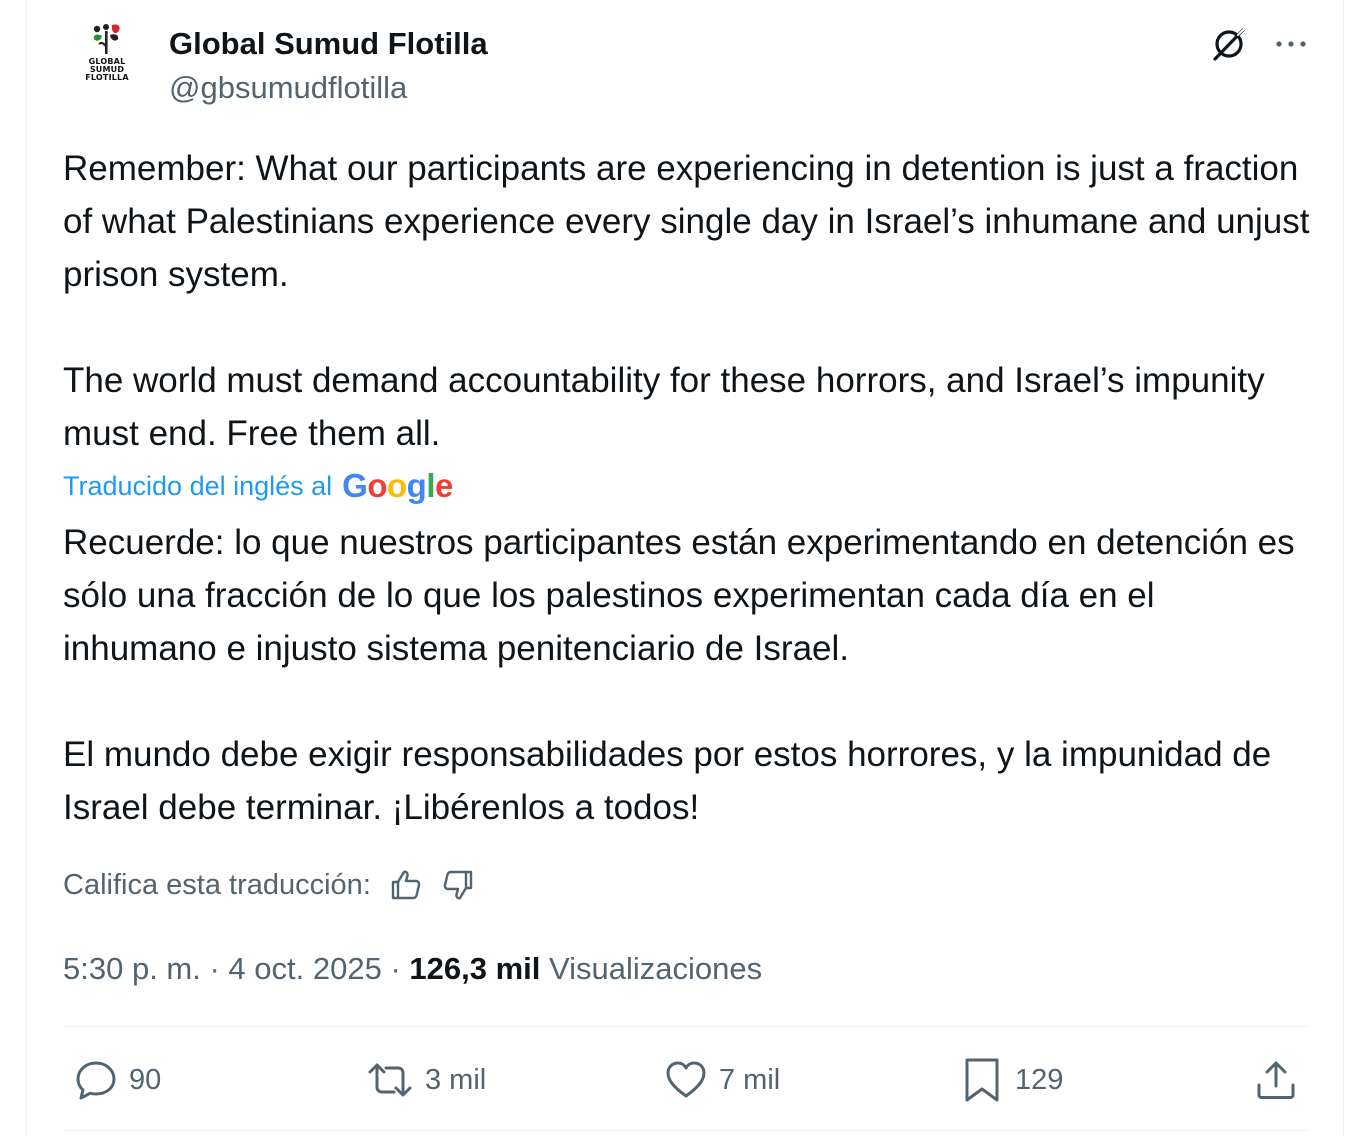 The height and width of the screenshot is (1136, 1368). I want to click on action-bar: 90 3 mil 7 mil 129, so click(686, 1080).